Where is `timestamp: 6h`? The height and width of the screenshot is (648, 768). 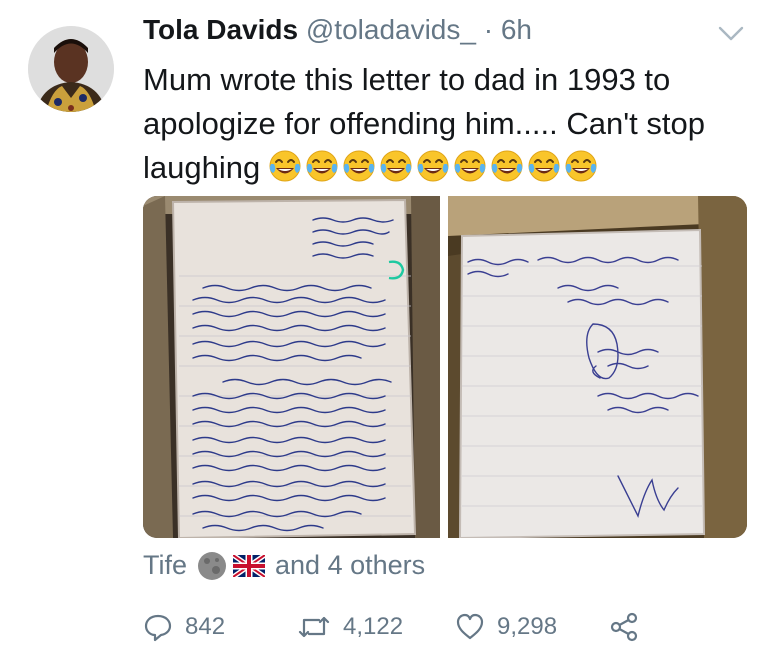
timestamp: 6h is located at coordinates (516, 29).